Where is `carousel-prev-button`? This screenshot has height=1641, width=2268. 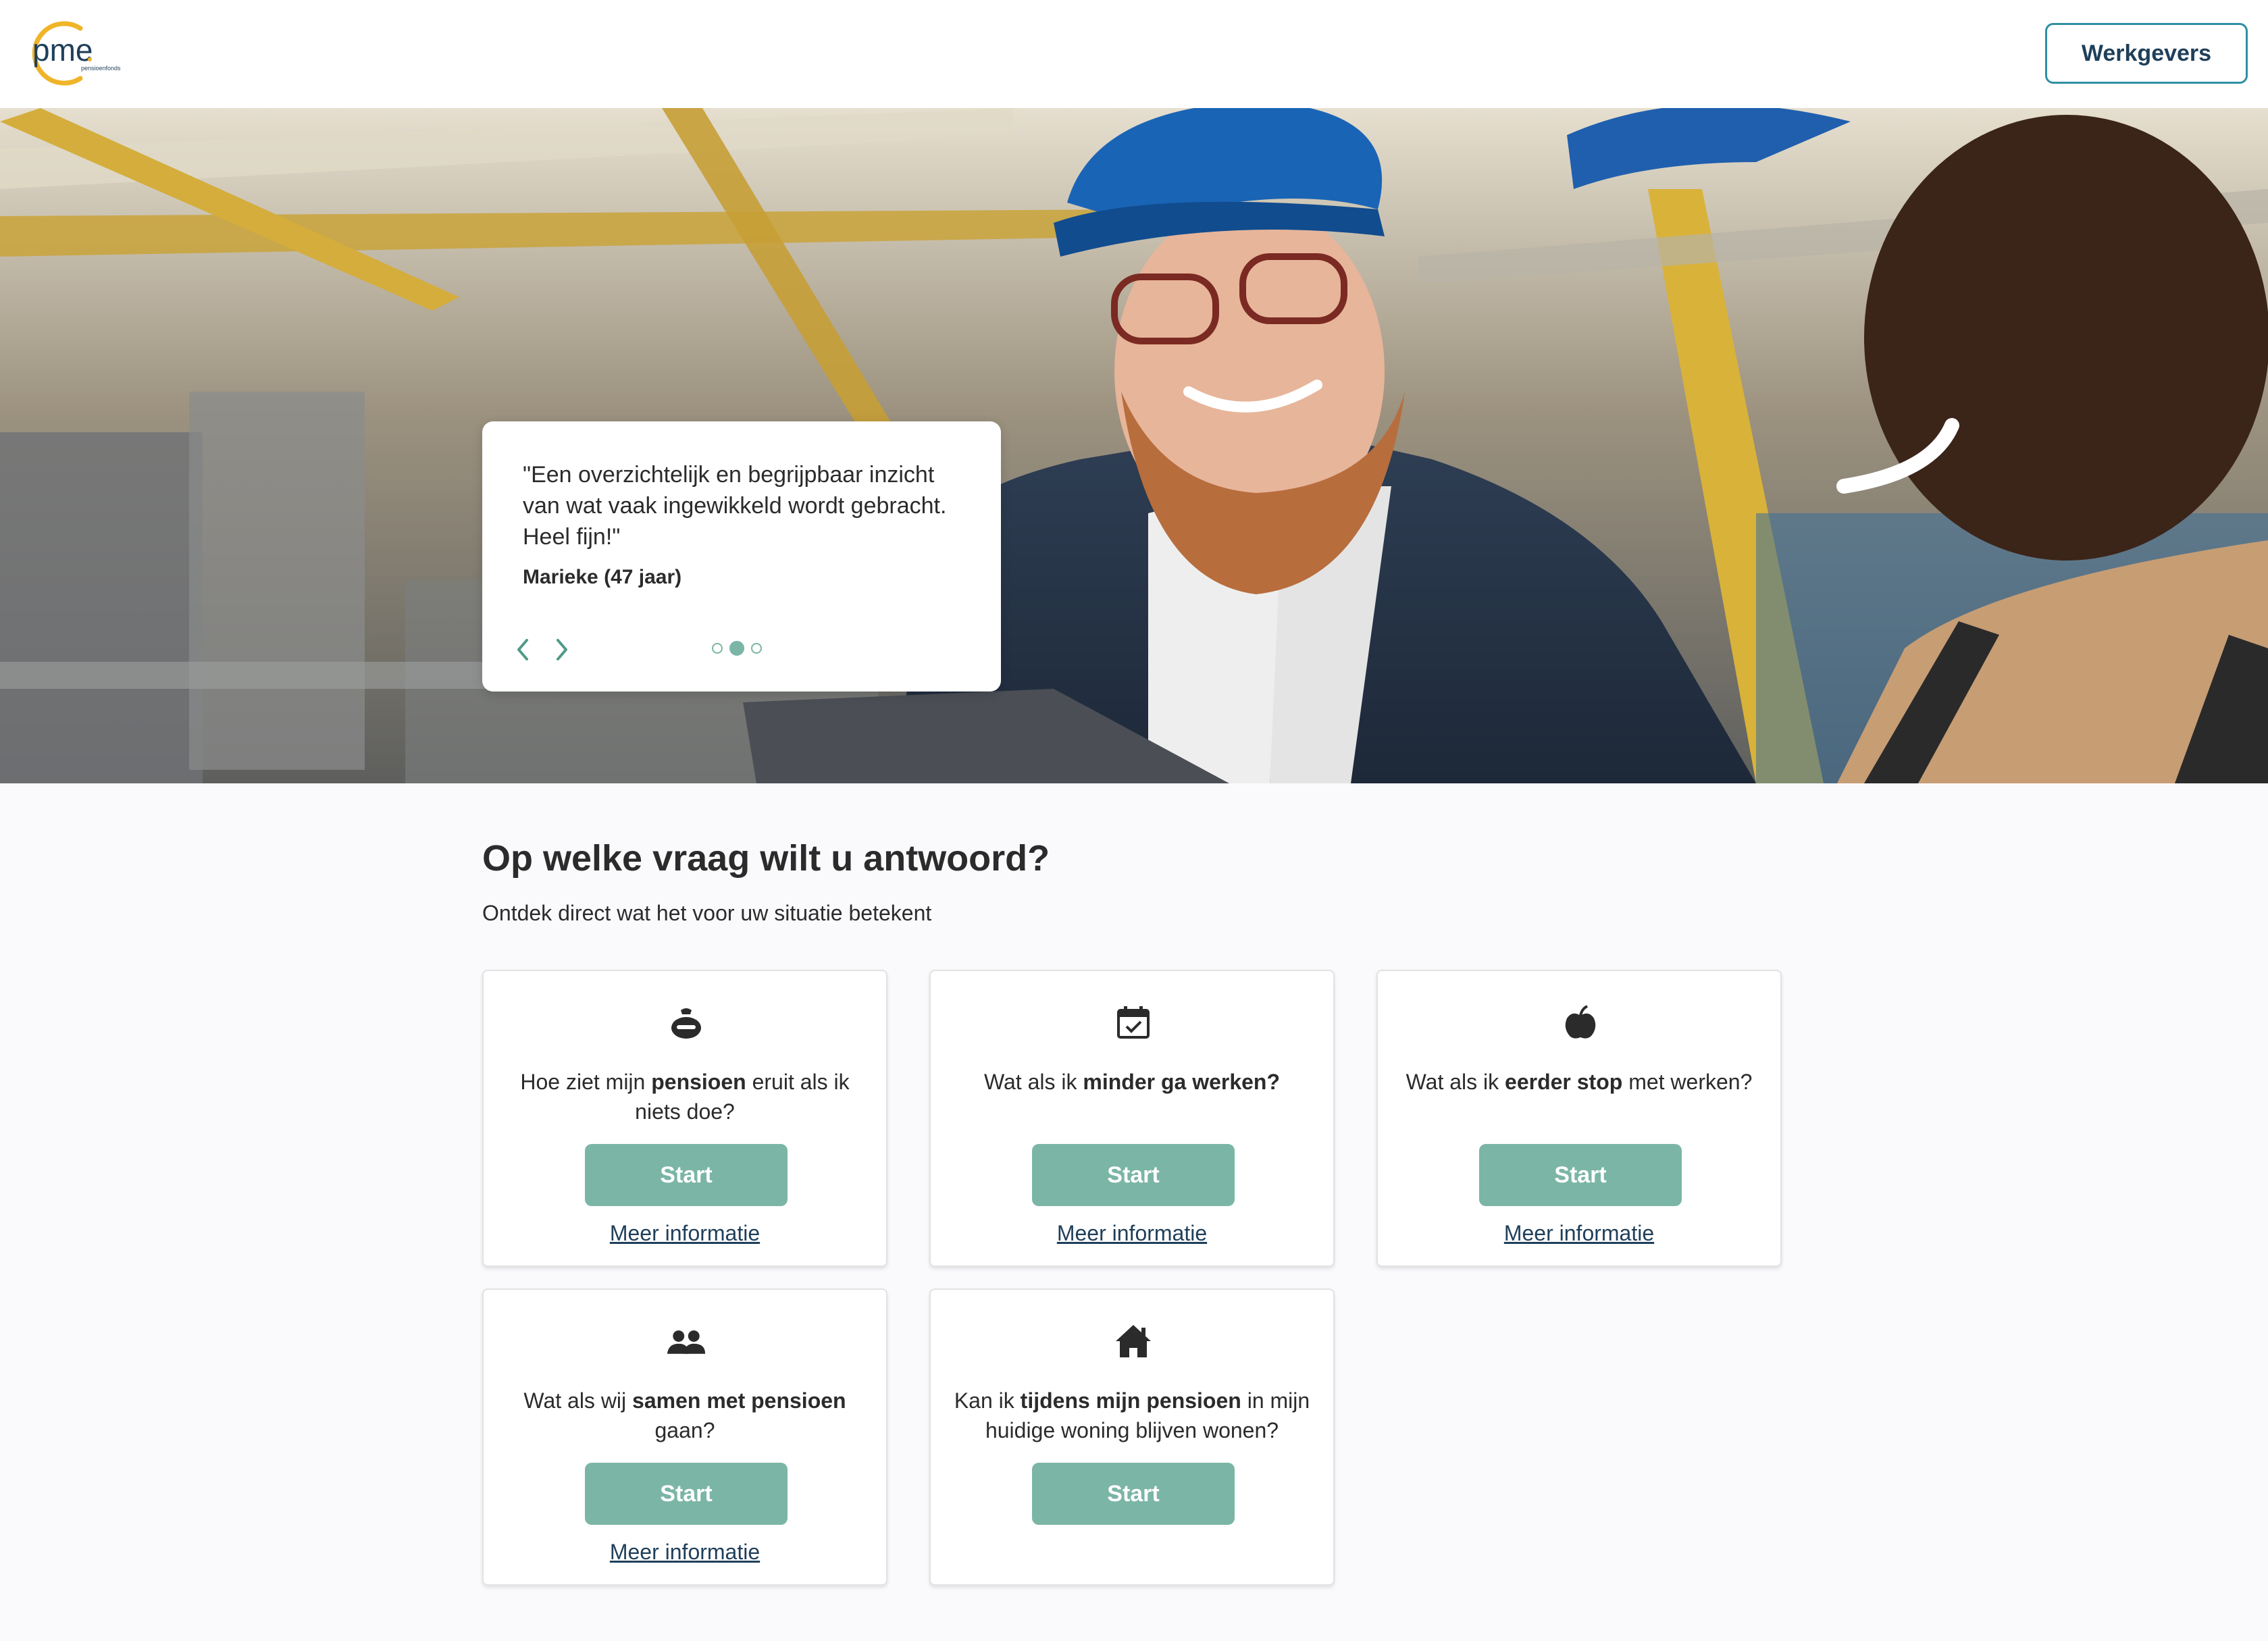 carousel-prev-button is located at coordinates (528, 651).